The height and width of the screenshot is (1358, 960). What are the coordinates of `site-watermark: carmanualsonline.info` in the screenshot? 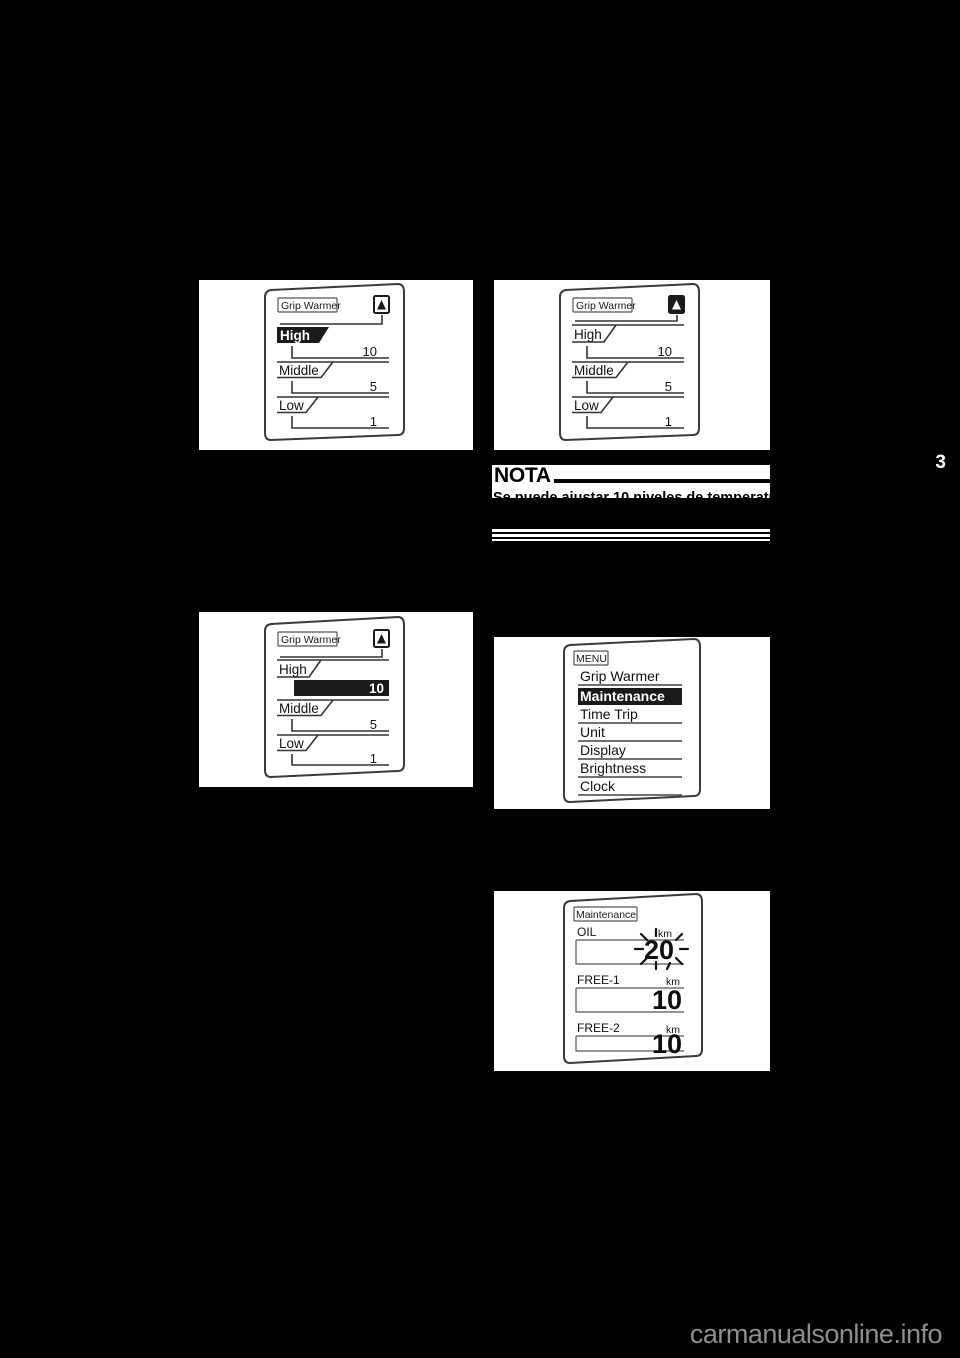 It's located at (816, 1334).